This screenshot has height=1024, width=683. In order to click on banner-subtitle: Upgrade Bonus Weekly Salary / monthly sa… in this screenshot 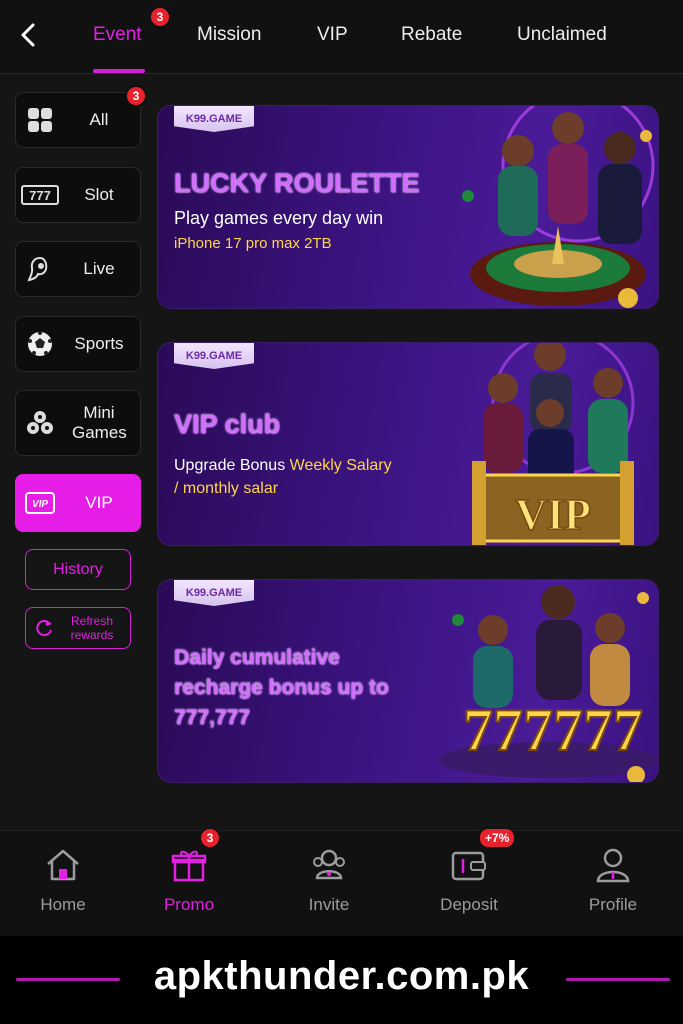, I will do `click(304, 477)`.